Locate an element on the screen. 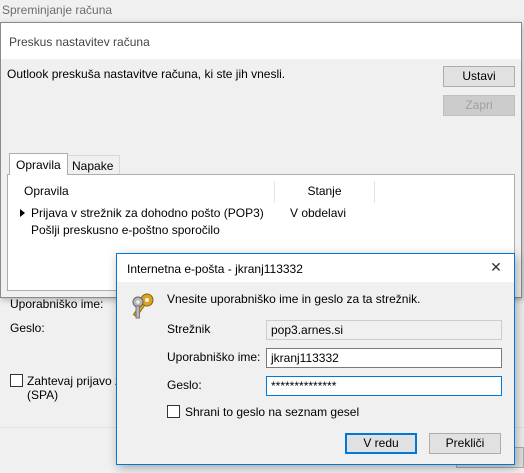 The image size is (524, 473). in-progress-arrow-icon is located at coordinates (22, 213).